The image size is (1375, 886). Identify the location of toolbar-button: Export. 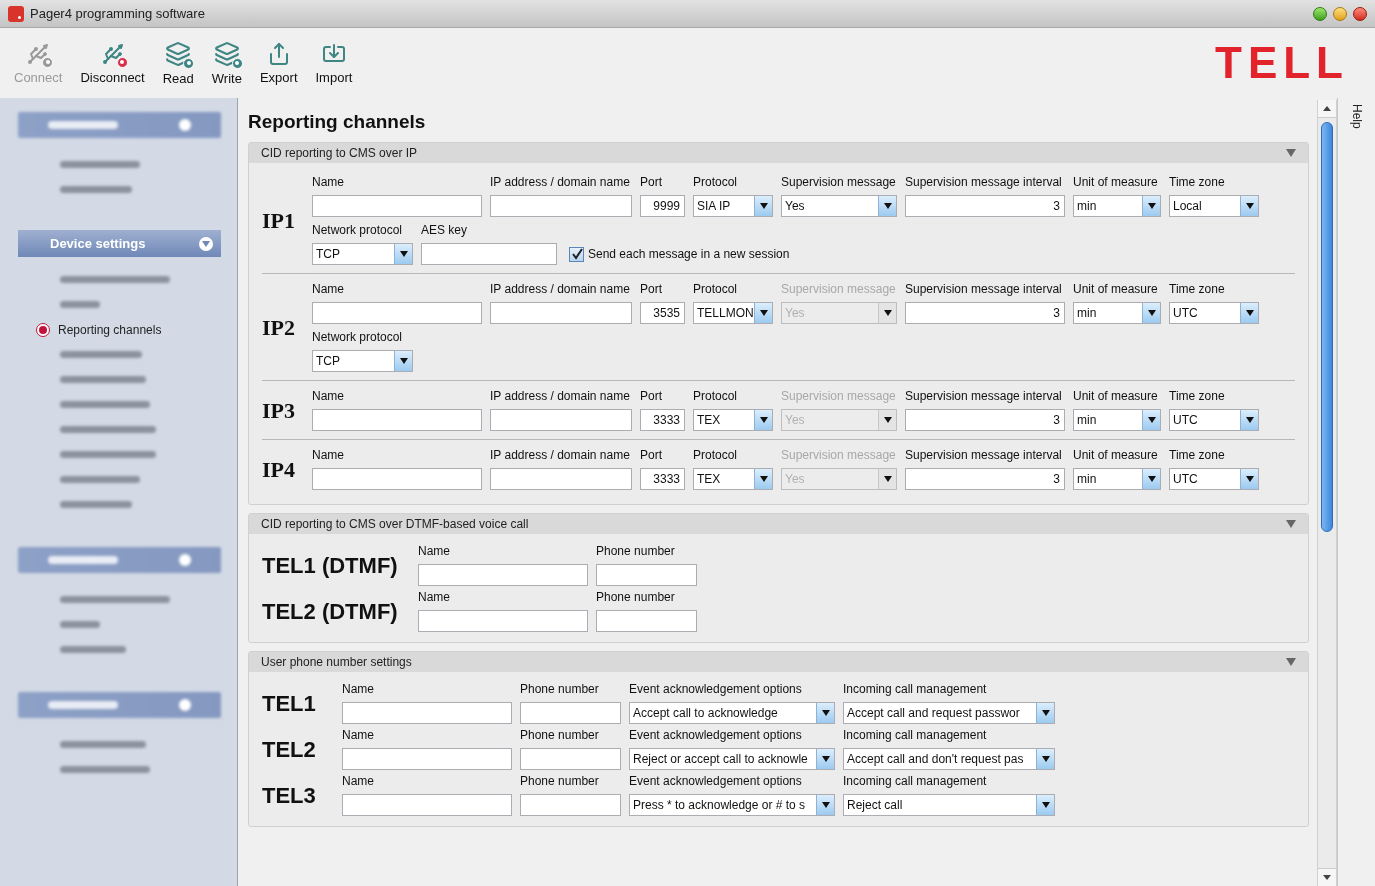
(278, 63).